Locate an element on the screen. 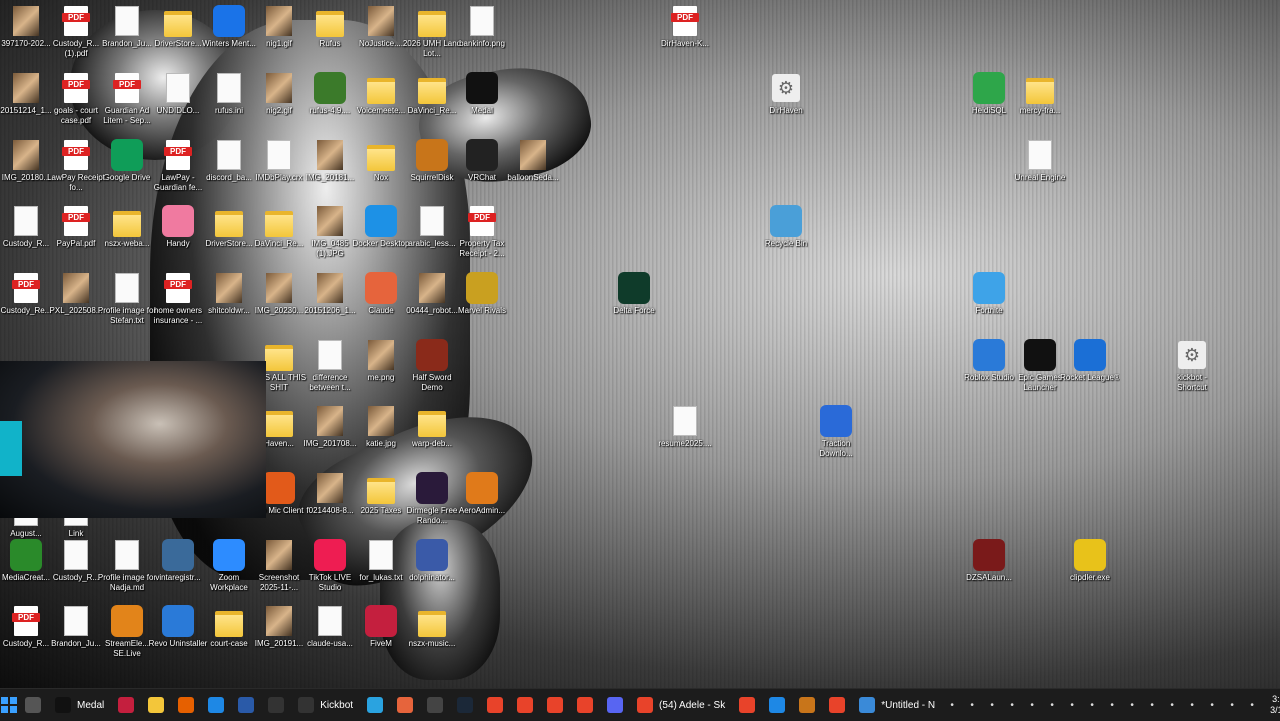 This screenshot has height=721, width=1280. tray-icon-11: • is located at coordinates (1152, 705).